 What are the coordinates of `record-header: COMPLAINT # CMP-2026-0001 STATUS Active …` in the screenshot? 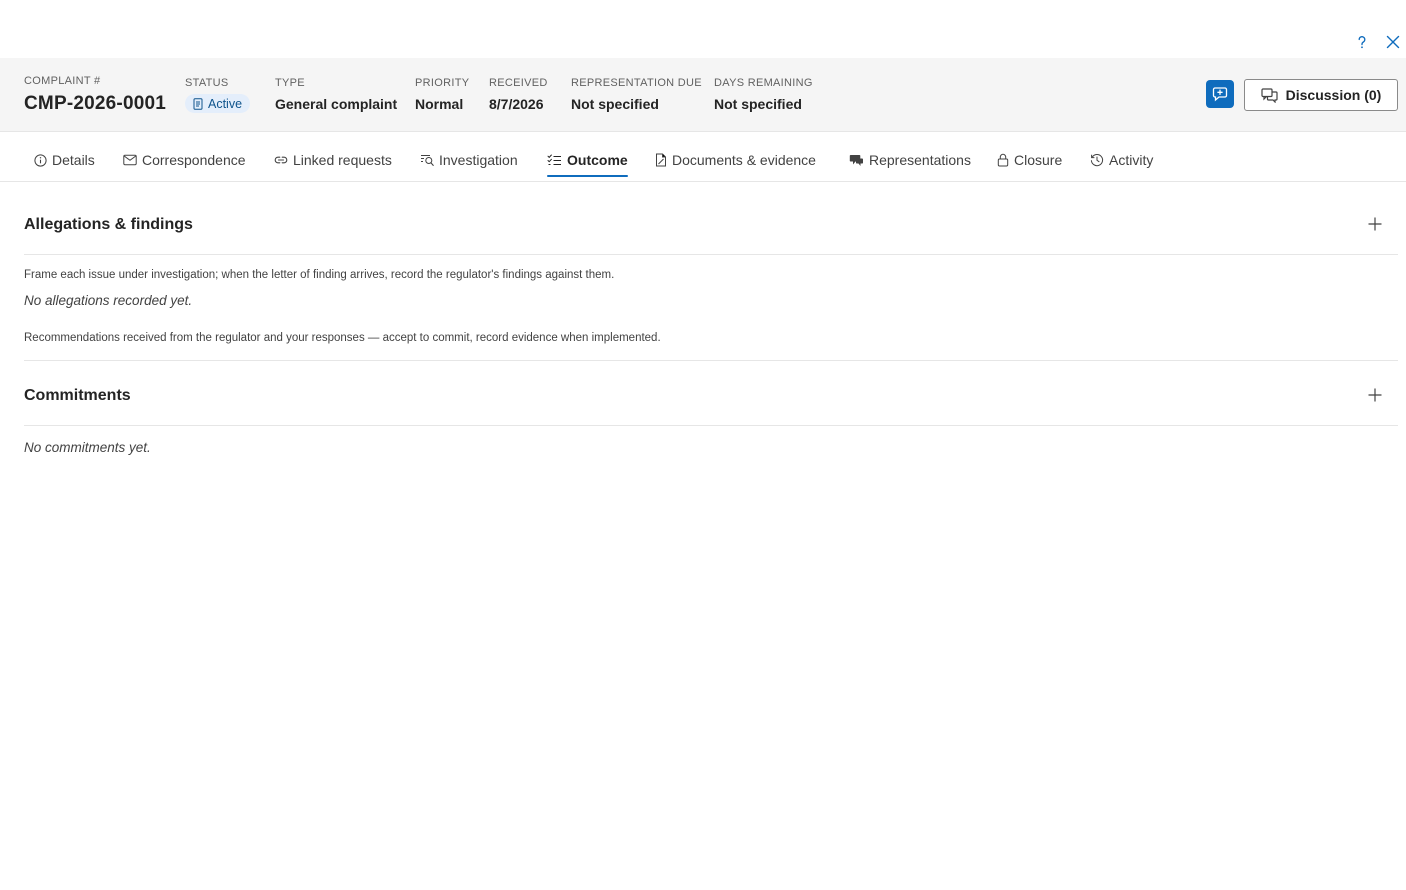 It's located at (703, 95).